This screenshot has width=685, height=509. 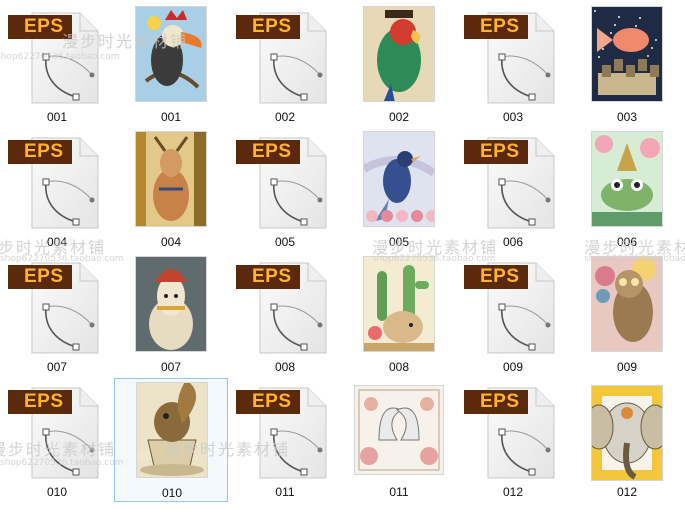 I want to click on eps-file-item: EPS 012, so click(x=513, y=440).